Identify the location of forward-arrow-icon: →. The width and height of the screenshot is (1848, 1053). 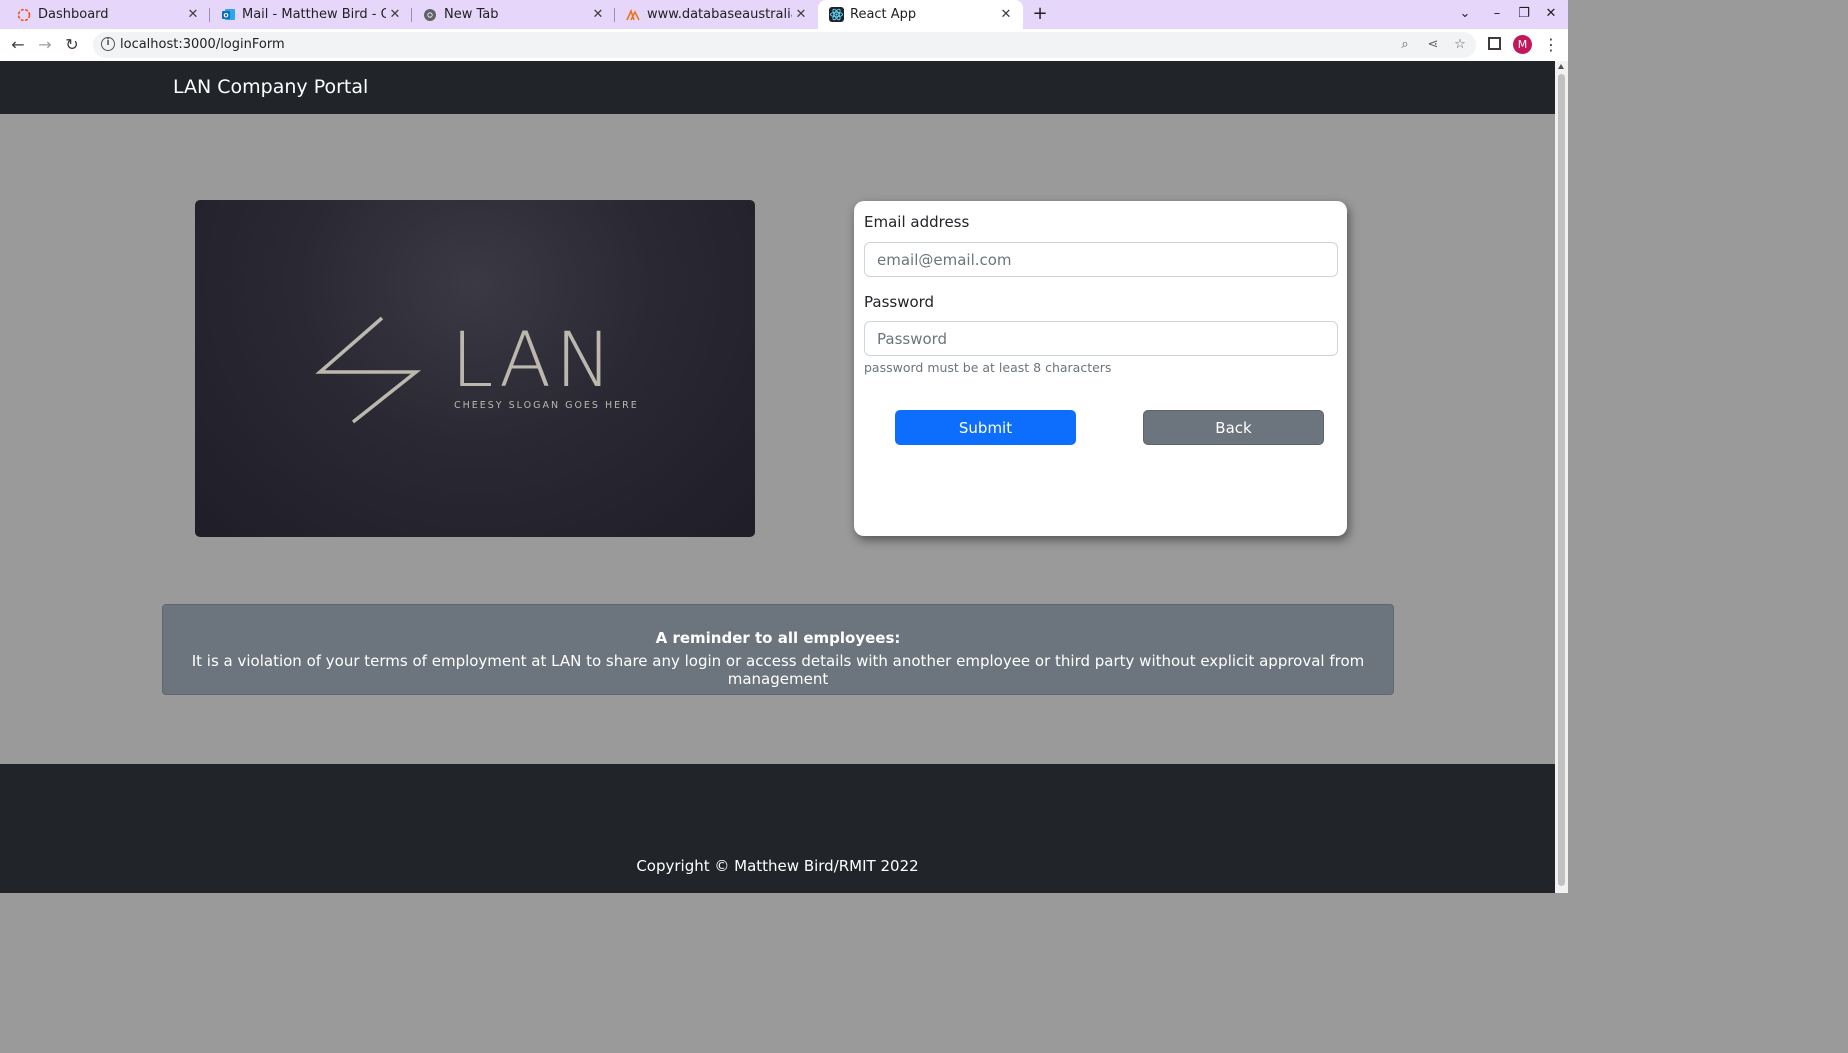
(45, 45).